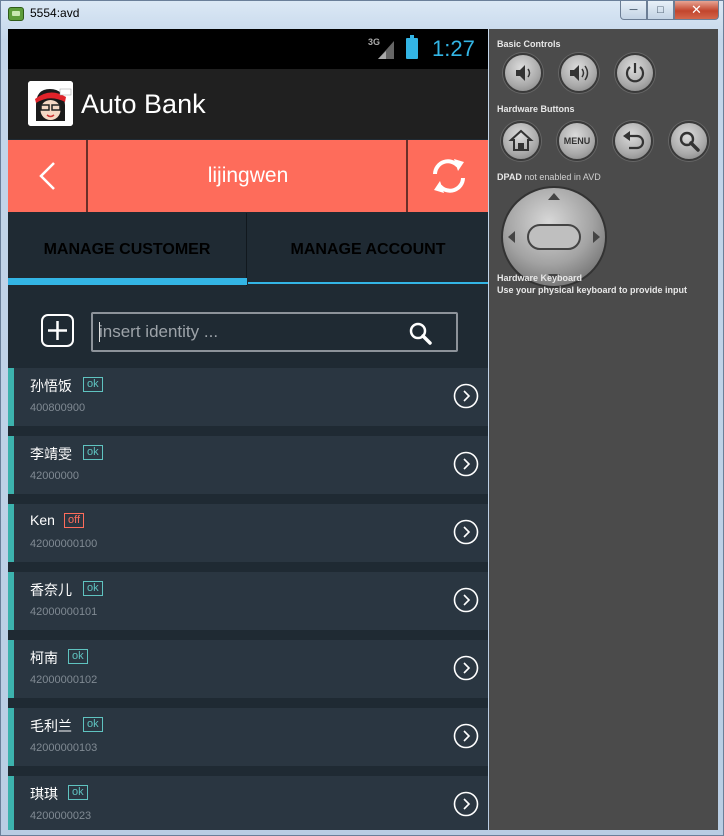  Describe the element at coordinates (412, 47) in the screenshot. I see `battery-charging-icon` at that location.